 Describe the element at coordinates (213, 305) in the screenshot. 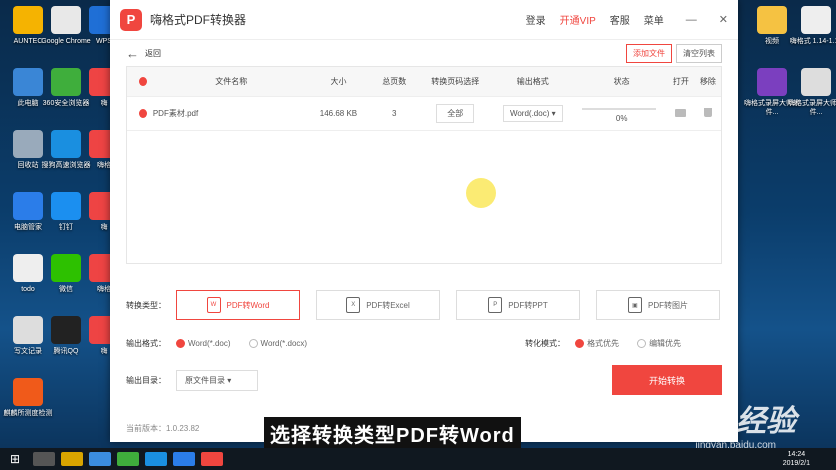

I see `word-file-icon: W` at that location.